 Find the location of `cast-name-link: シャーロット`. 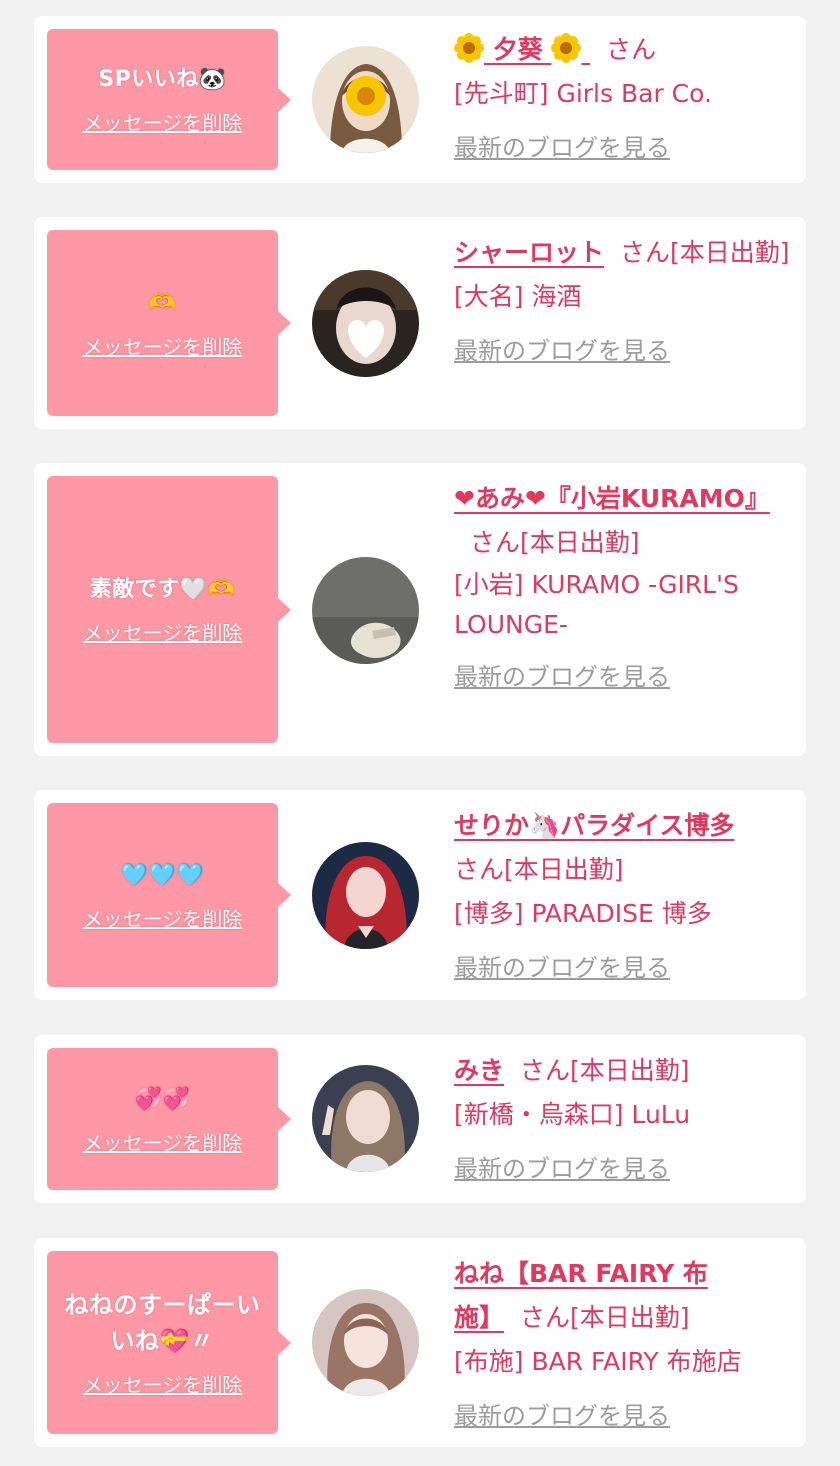

cast-name-link: シャーロット is located at coordinates (529, 252).